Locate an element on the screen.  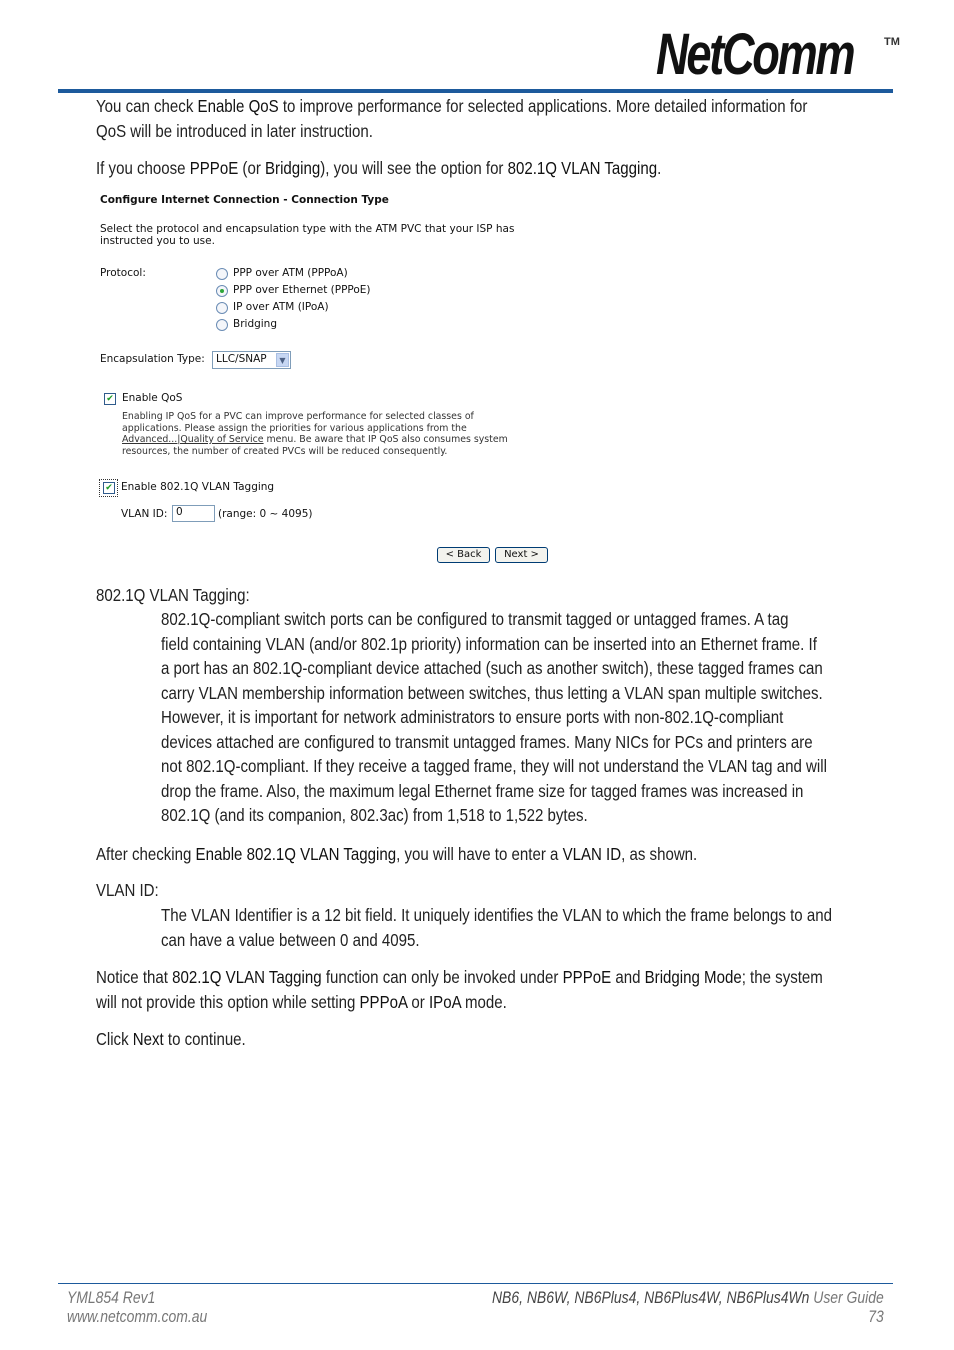
footer-left: YML854 Rev1 www.netcomm.com.au is located at coordinates (137, 1307).